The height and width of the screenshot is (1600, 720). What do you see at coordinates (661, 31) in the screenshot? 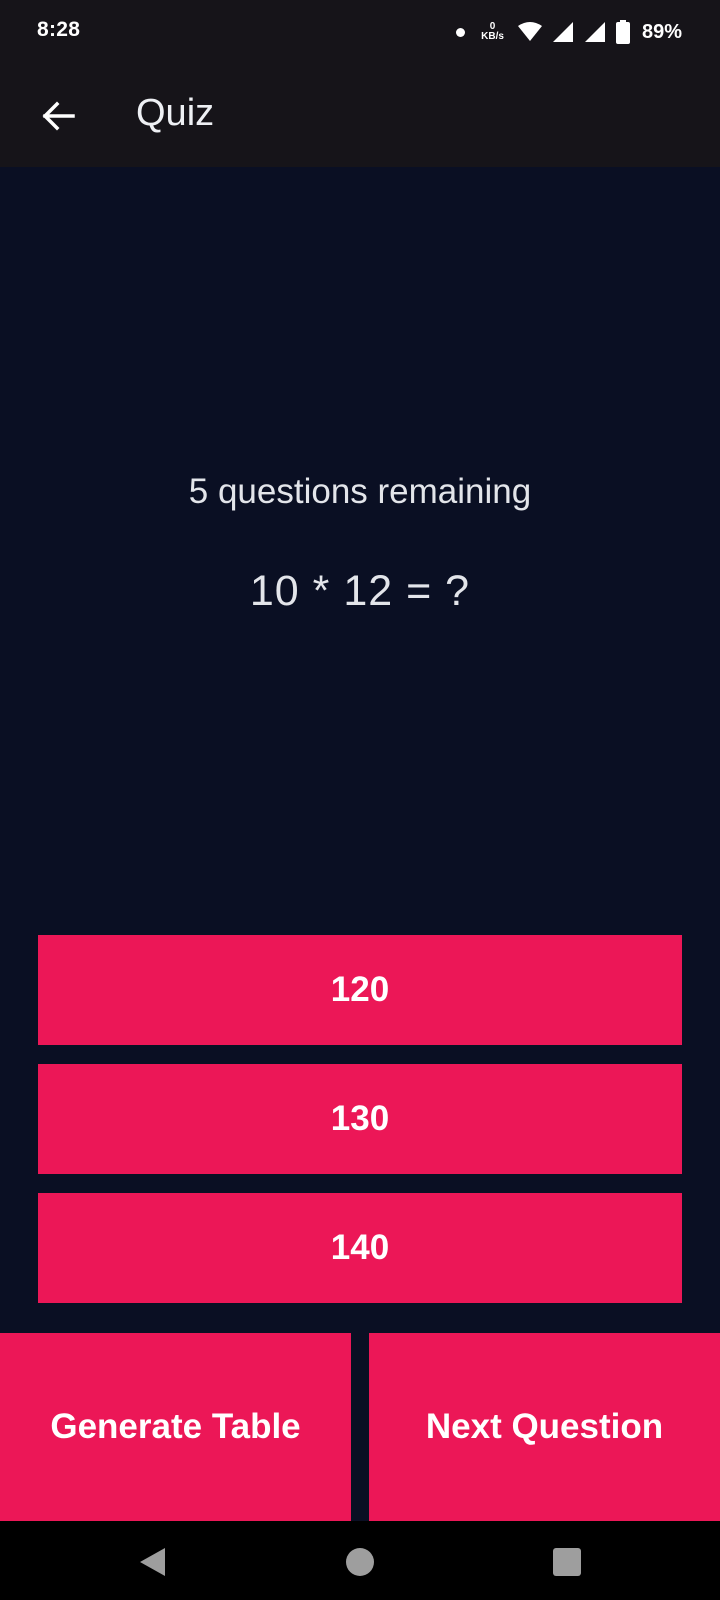
I see `battery-percent: 89%` at bounding box center [661, 31].